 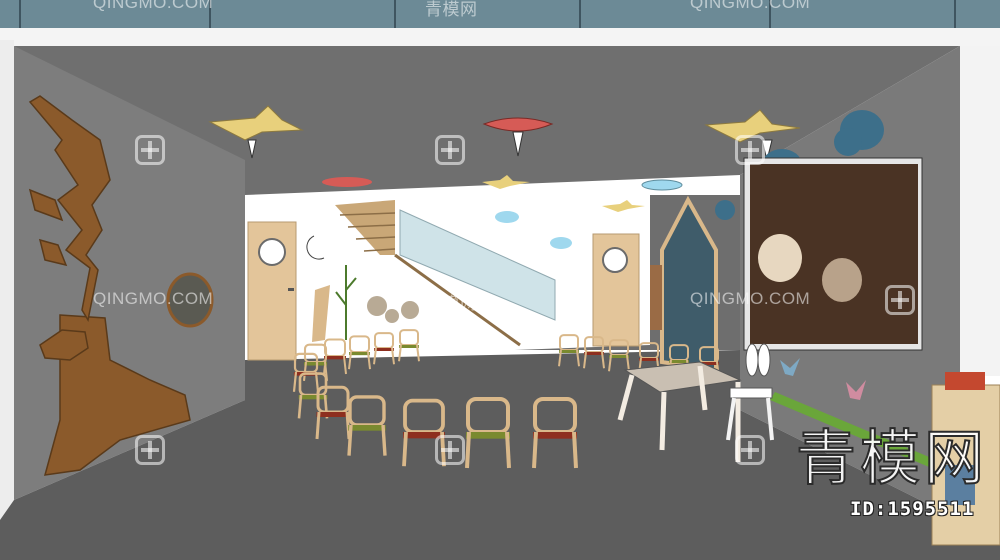 I want to click on left-door-handle, so click(x=291, y=289).